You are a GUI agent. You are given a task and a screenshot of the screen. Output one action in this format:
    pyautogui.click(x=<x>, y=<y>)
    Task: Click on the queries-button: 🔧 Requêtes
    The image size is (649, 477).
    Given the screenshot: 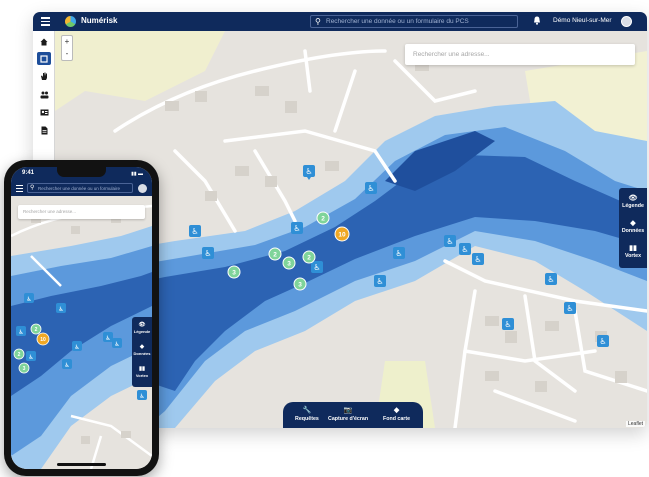 What is the action you would take?
    pyautogui.click(x=307, y=414)
    